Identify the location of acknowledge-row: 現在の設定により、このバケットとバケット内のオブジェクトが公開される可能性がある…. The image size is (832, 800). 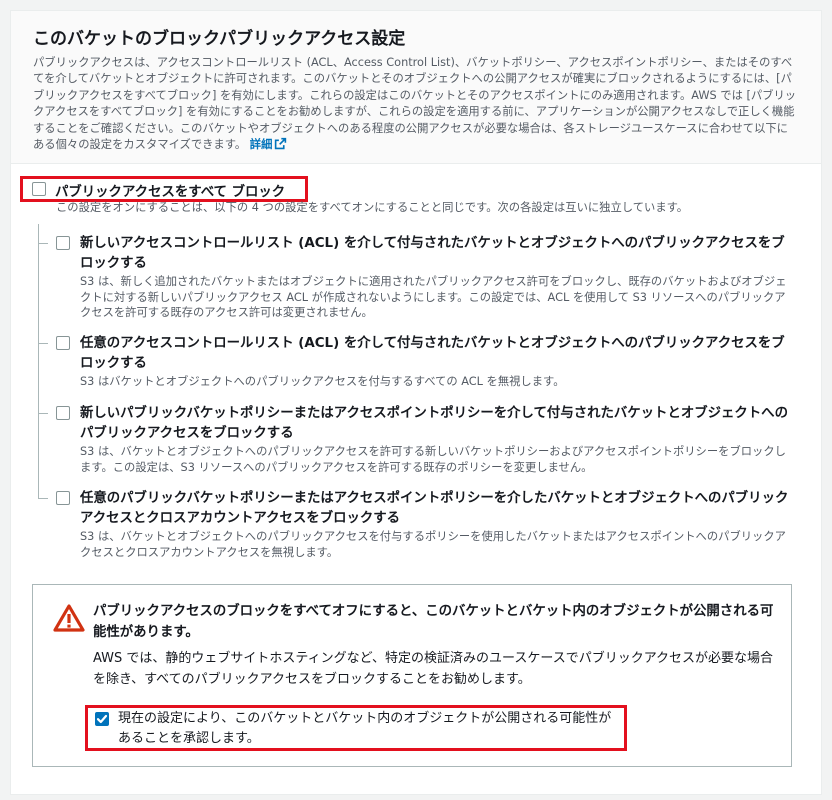
(356, 728).